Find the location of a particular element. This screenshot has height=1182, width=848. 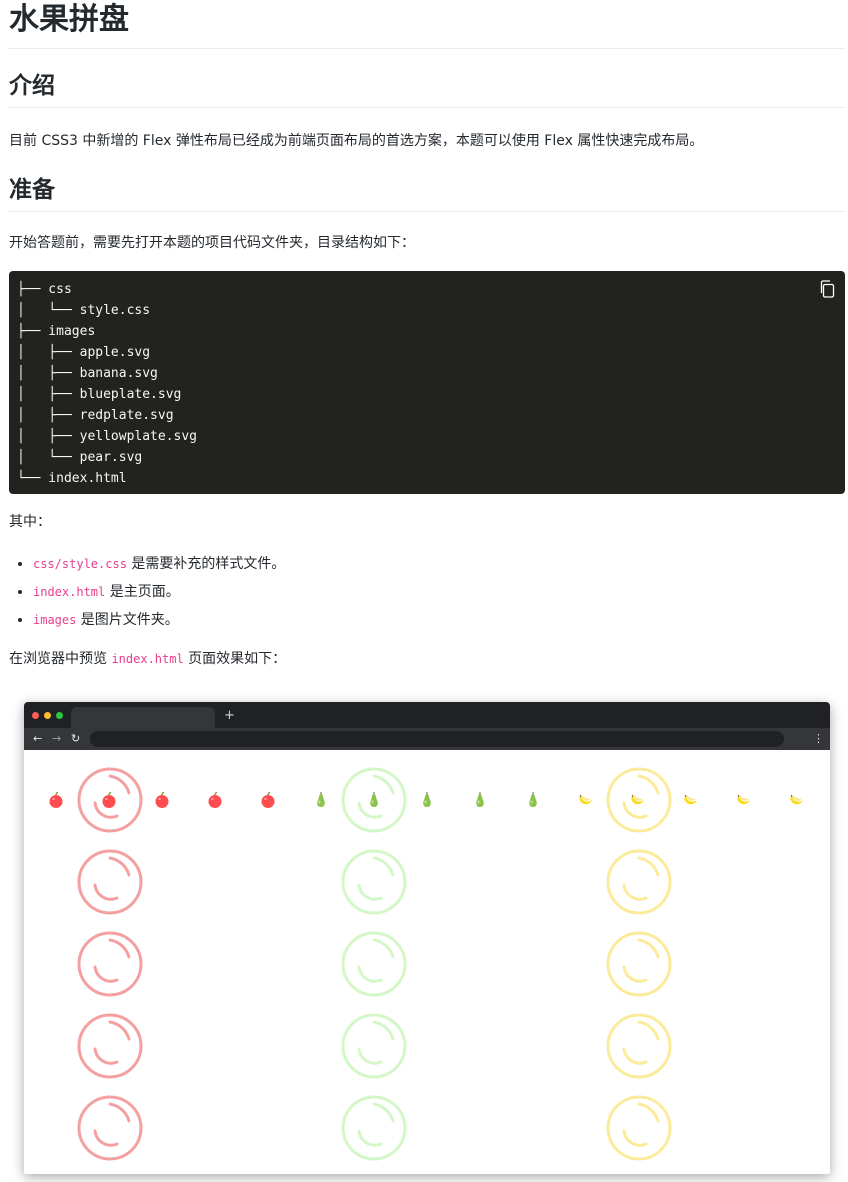

prep-heading: 准备 is located at coordinates (427, 193).